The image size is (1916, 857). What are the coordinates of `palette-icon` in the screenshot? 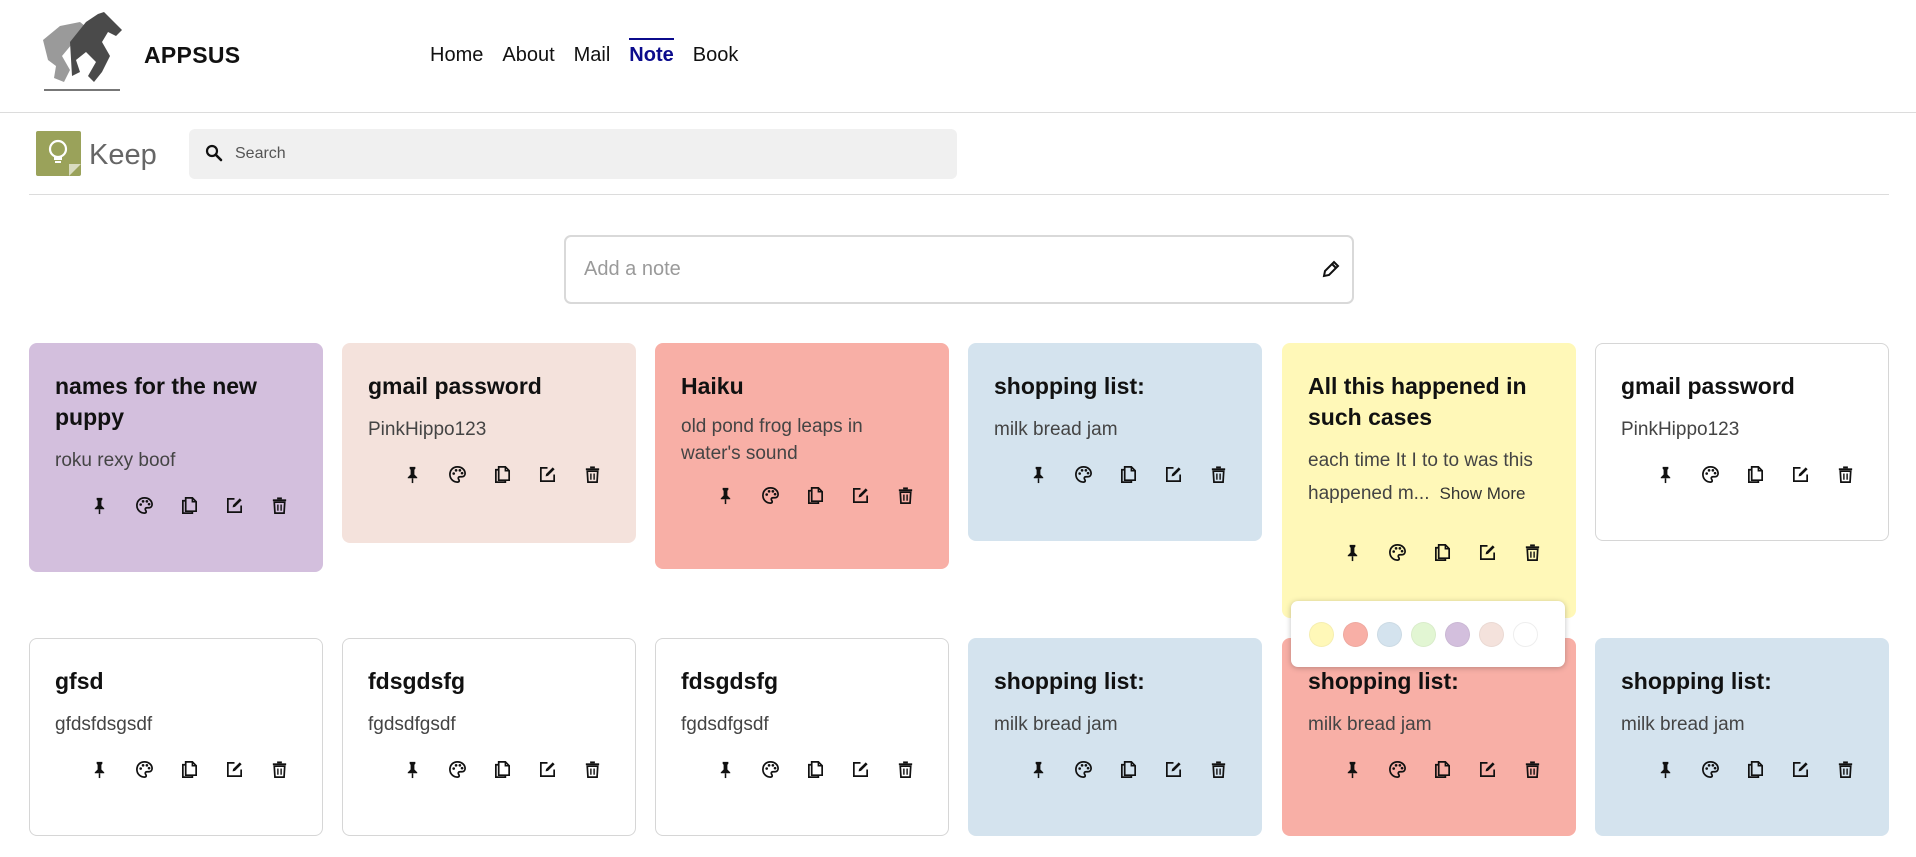 It's located at (1083, 474).